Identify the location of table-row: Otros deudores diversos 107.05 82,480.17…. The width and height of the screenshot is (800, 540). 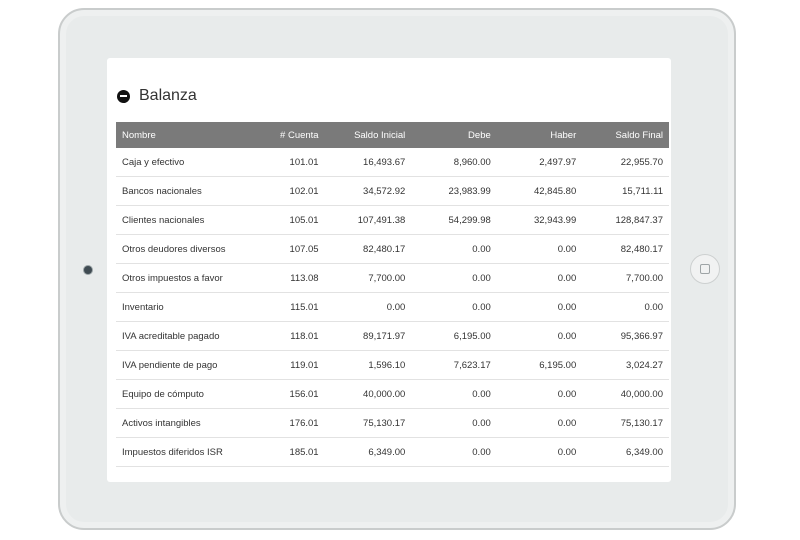
(392, 249).